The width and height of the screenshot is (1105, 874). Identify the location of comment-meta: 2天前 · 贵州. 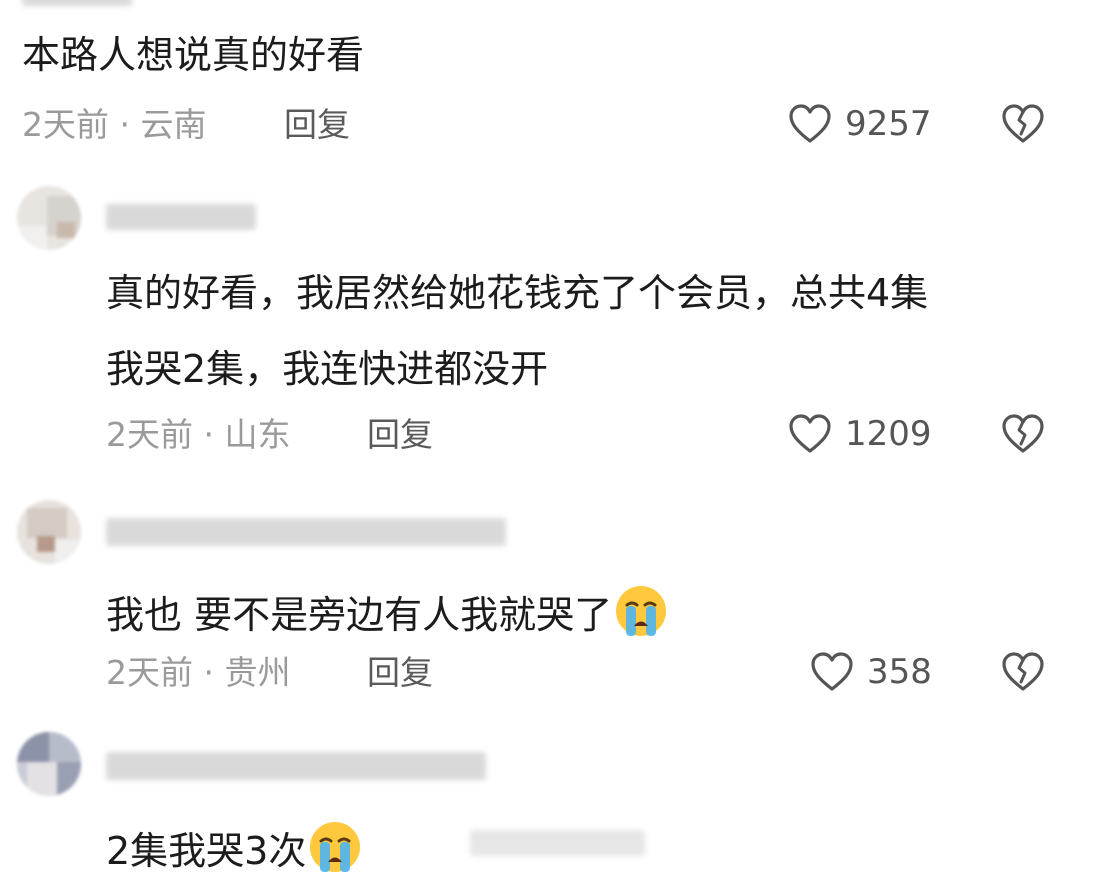
(198, 672).